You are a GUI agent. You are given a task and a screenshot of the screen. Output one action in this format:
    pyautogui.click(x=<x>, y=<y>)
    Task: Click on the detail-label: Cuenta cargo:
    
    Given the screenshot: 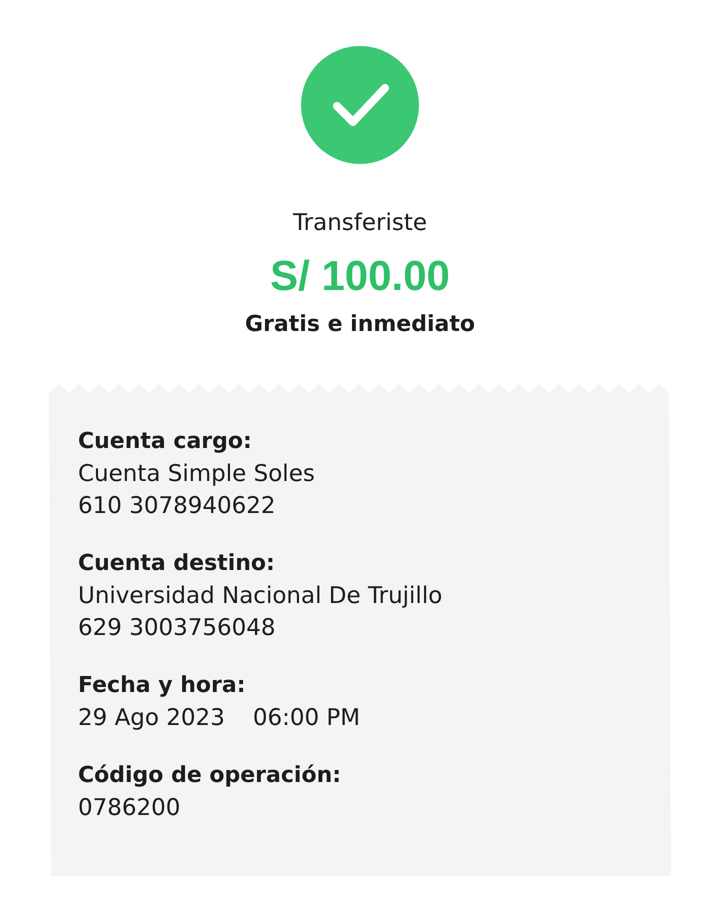 What is the action you would take?
    pyautogui.click(x=165, y=442)
    